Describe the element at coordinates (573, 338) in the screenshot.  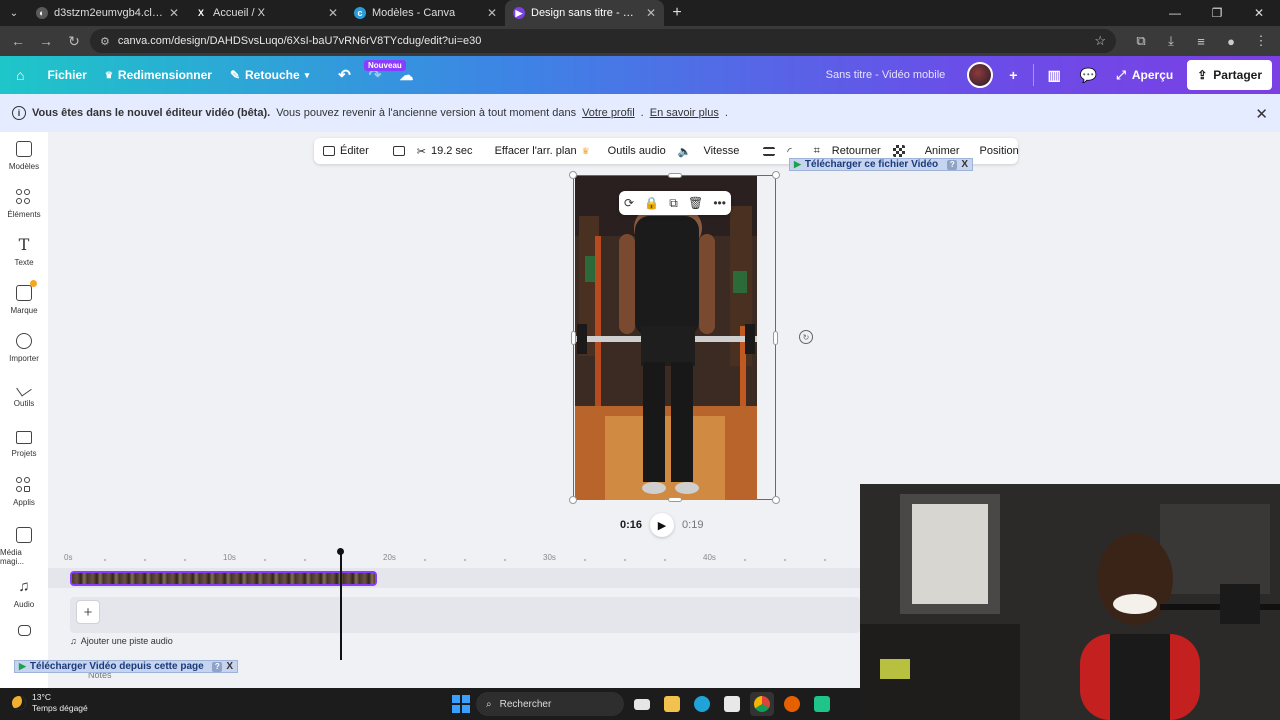
I see `resize-handle-left` at that location.